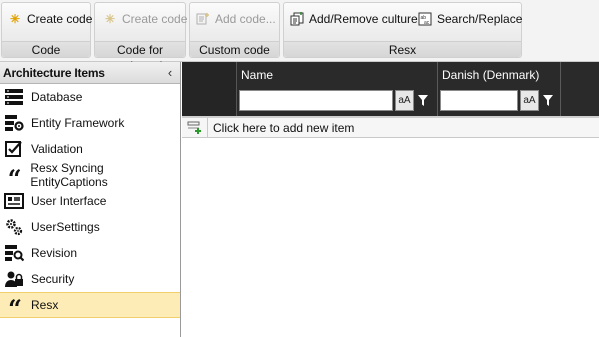  I want to click on column-name: Name aA, so click(337, 89).